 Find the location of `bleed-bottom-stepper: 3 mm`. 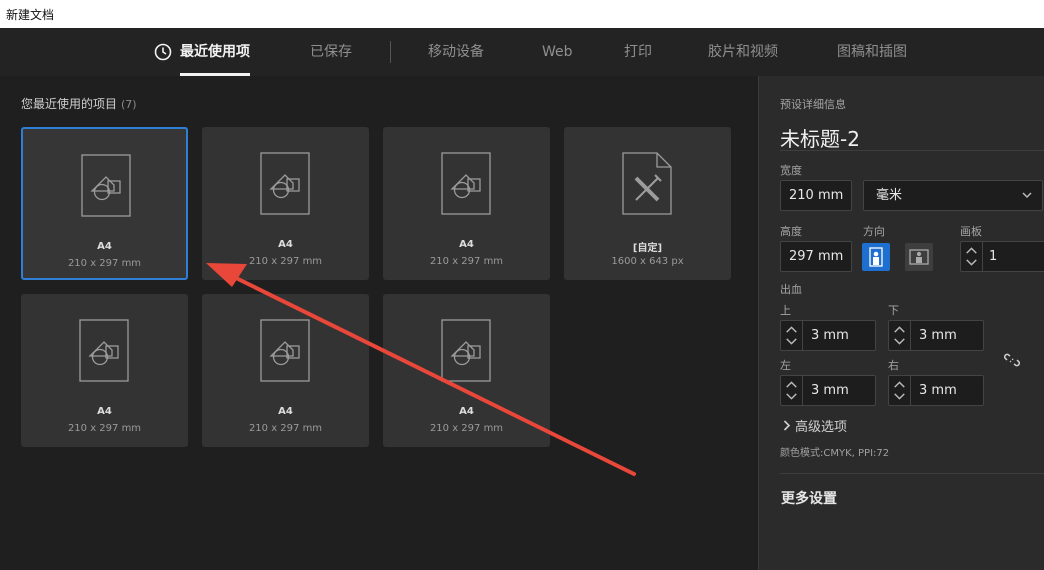

bleed-bottom-stepper: 3 mm is located at coordinates (936, 335).